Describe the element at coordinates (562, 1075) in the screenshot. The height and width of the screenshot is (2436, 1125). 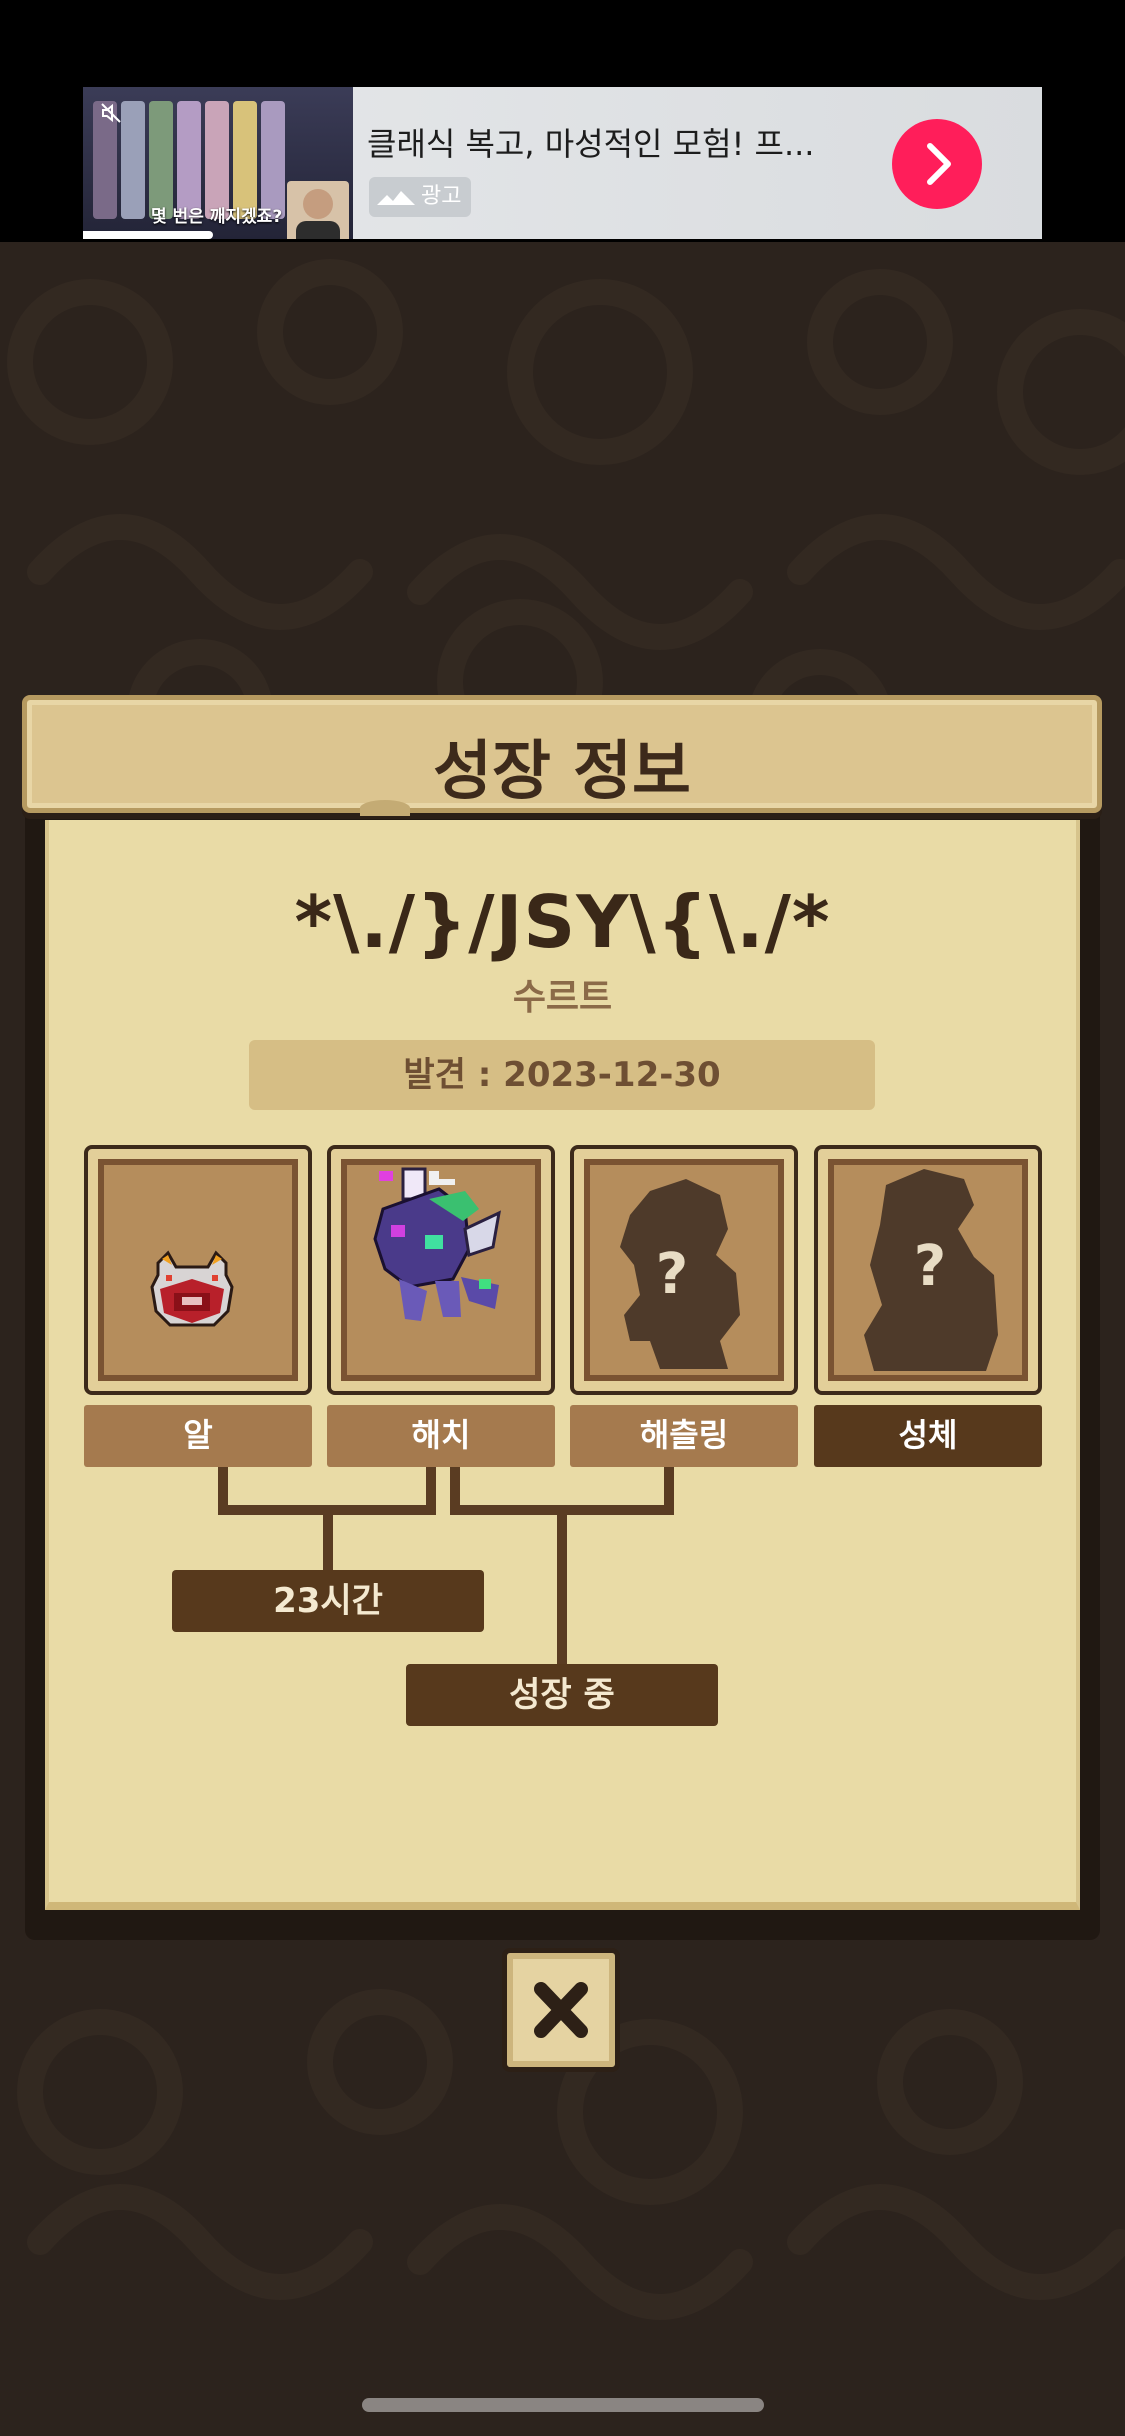
I see `discovered-date: 발견 : 2023-12-30` at that location.